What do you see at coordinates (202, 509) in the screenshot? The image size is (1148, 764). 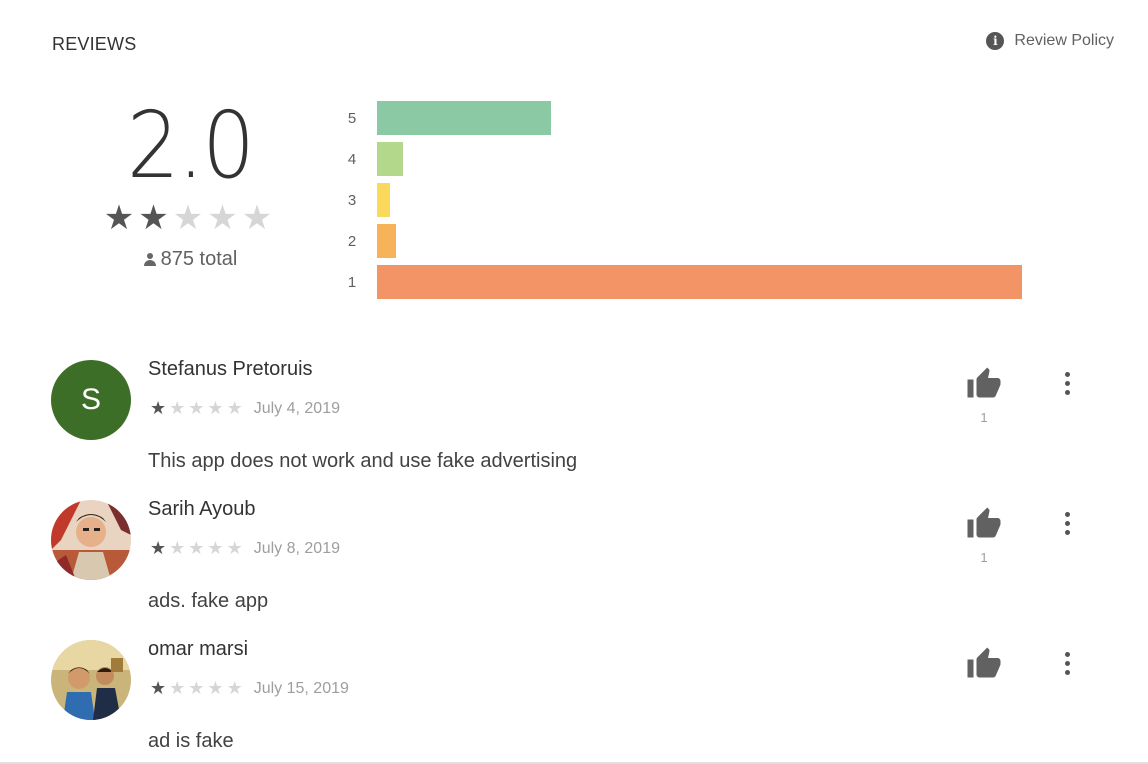 I see `reviewer-name: Sarih Ayoub` at bounding box center [202, 509].